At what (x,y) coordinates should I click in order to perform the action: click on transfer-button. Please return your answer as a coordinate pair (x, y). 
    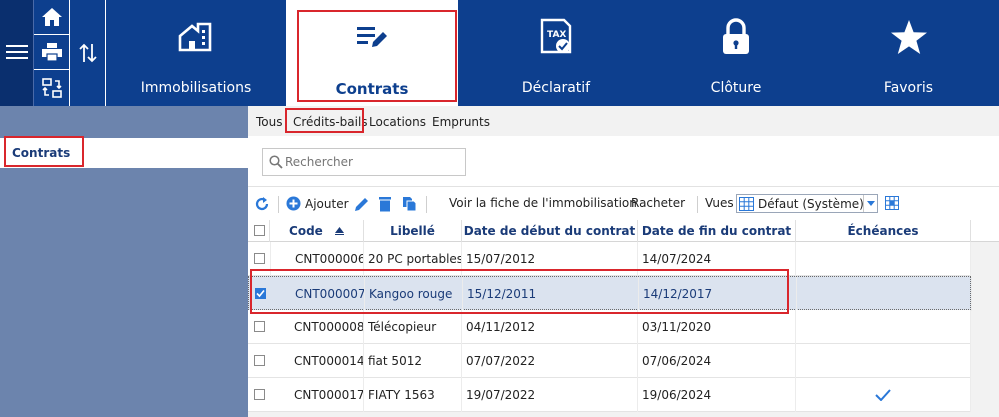
    Looking at the image, I should click on (52, 87).